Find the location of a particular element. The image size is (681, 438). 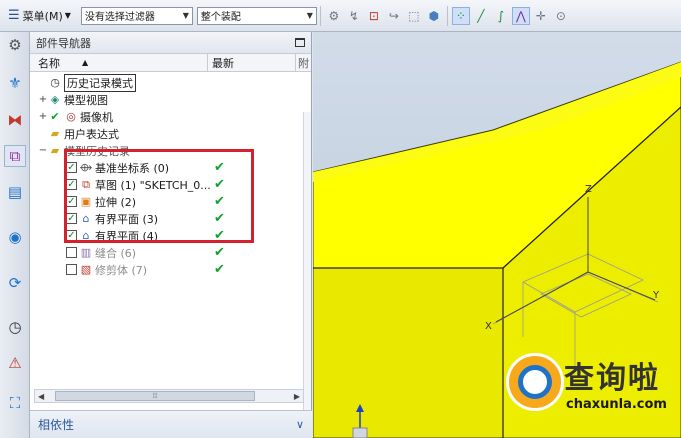

x-axis-label: X is located at coordinates (488, 326).